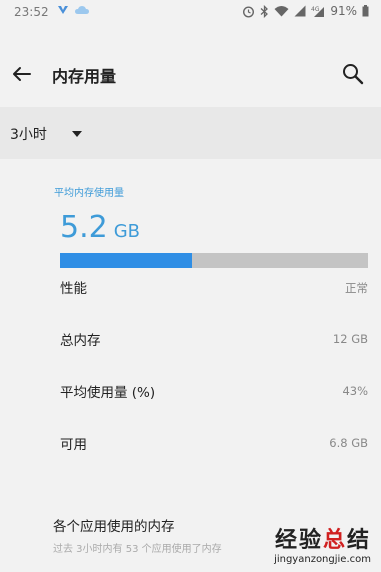  I want to click on average-usage-label: 平均内存使用量, so click(89, 193).